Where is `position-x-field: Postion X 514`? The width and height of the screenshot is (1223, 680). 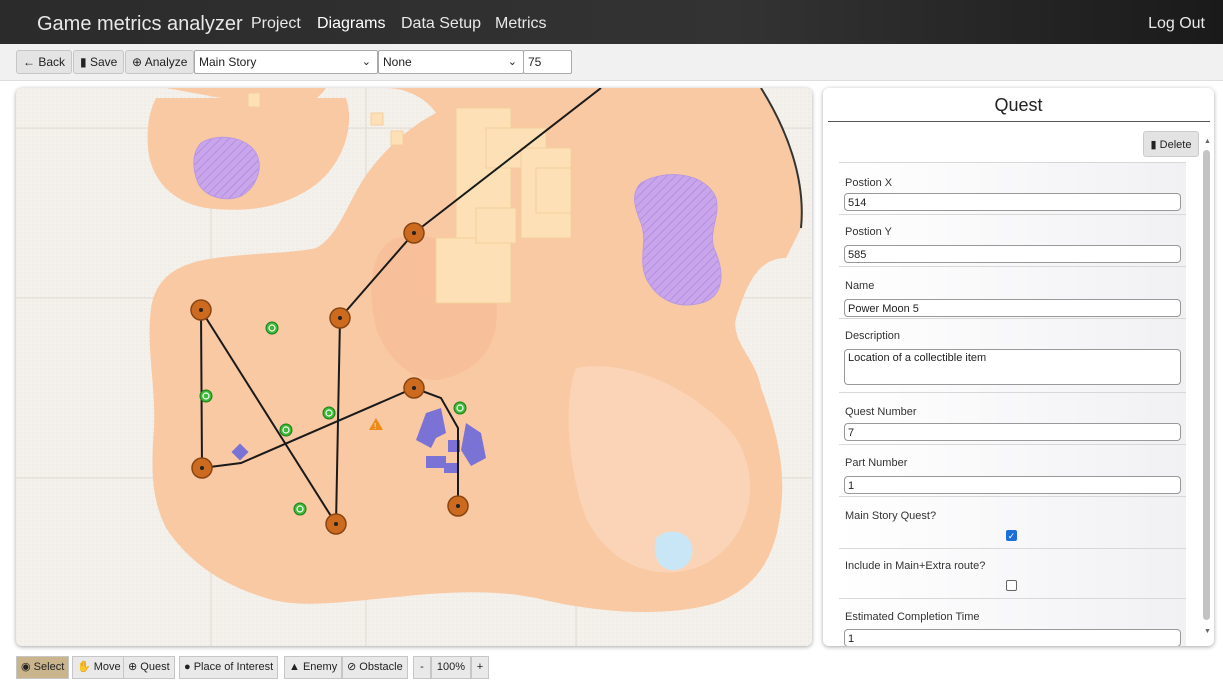
position-x-field: Postion X 514 is located at coordinates (1012, 188).